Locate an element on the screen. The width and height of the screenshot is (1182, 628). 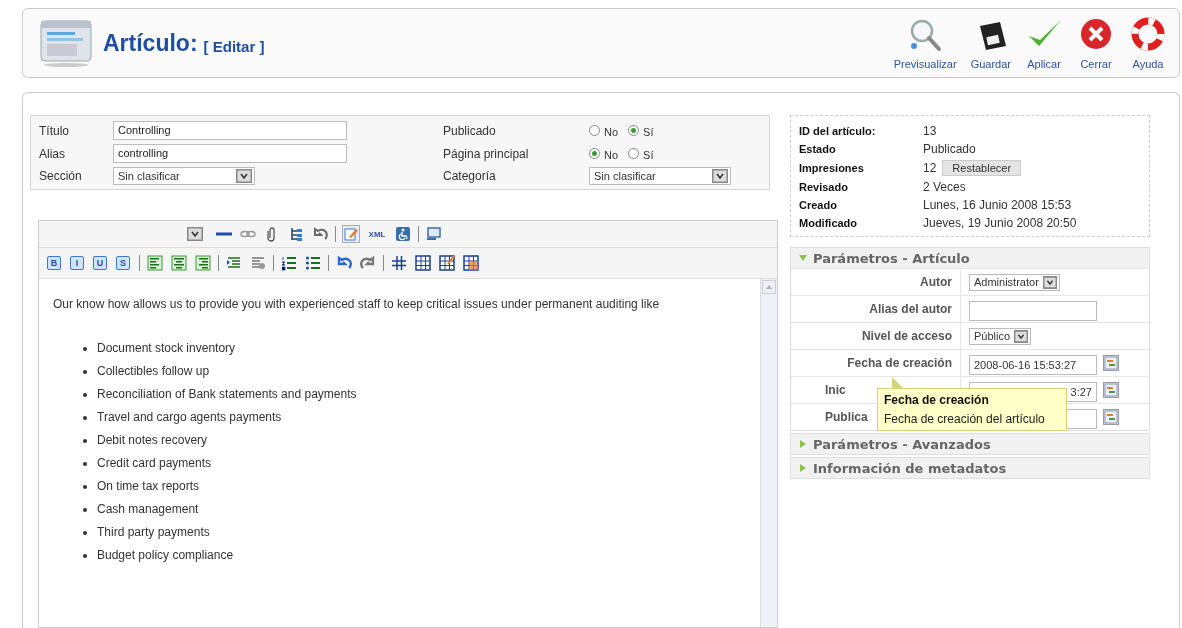
align-left-button is located at coordinates (155, 263).